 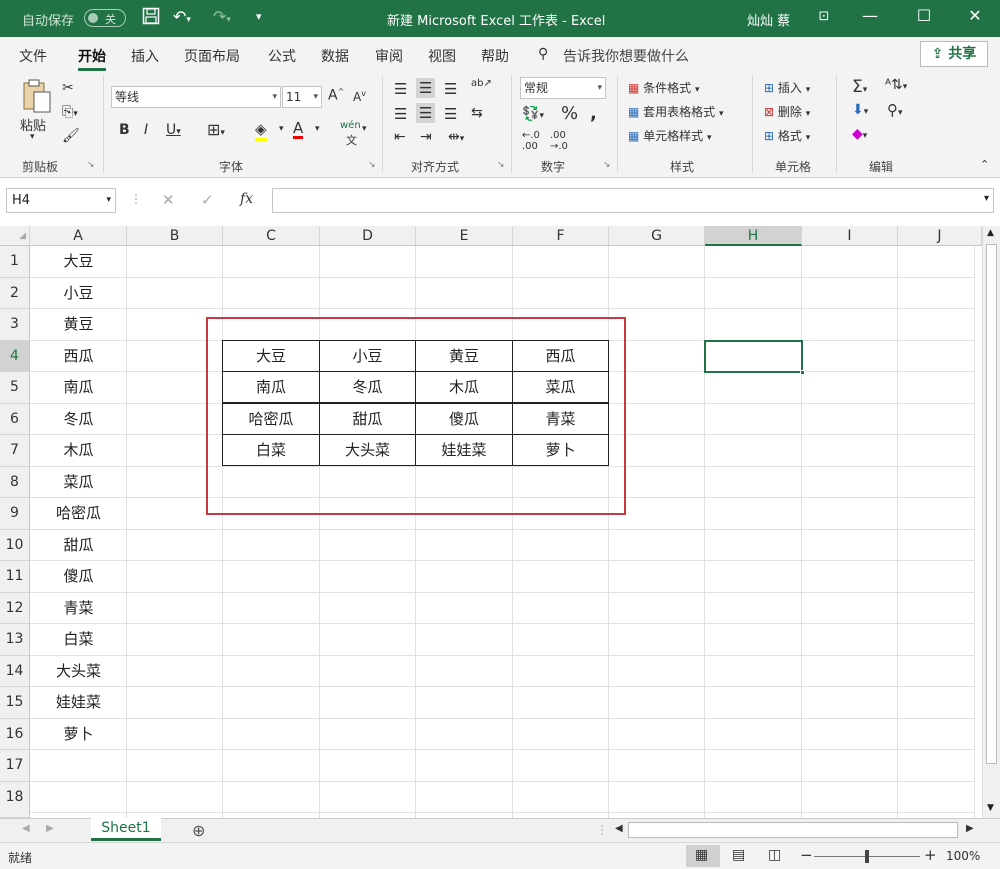 I want to click on col-header-E: E, so click(x=464, y=236).